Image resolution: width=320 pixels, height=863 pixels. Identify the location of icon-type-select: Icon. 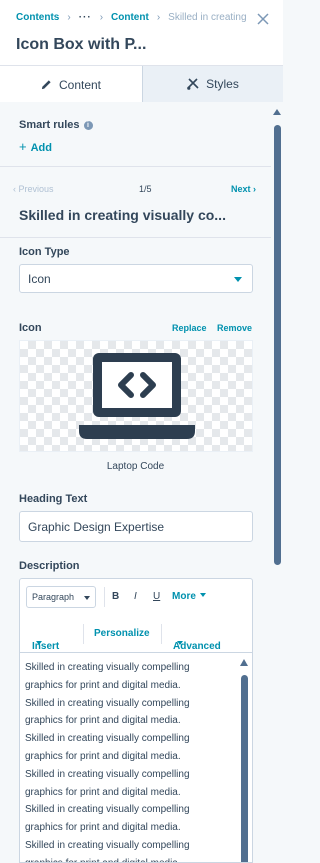
(136, 278).